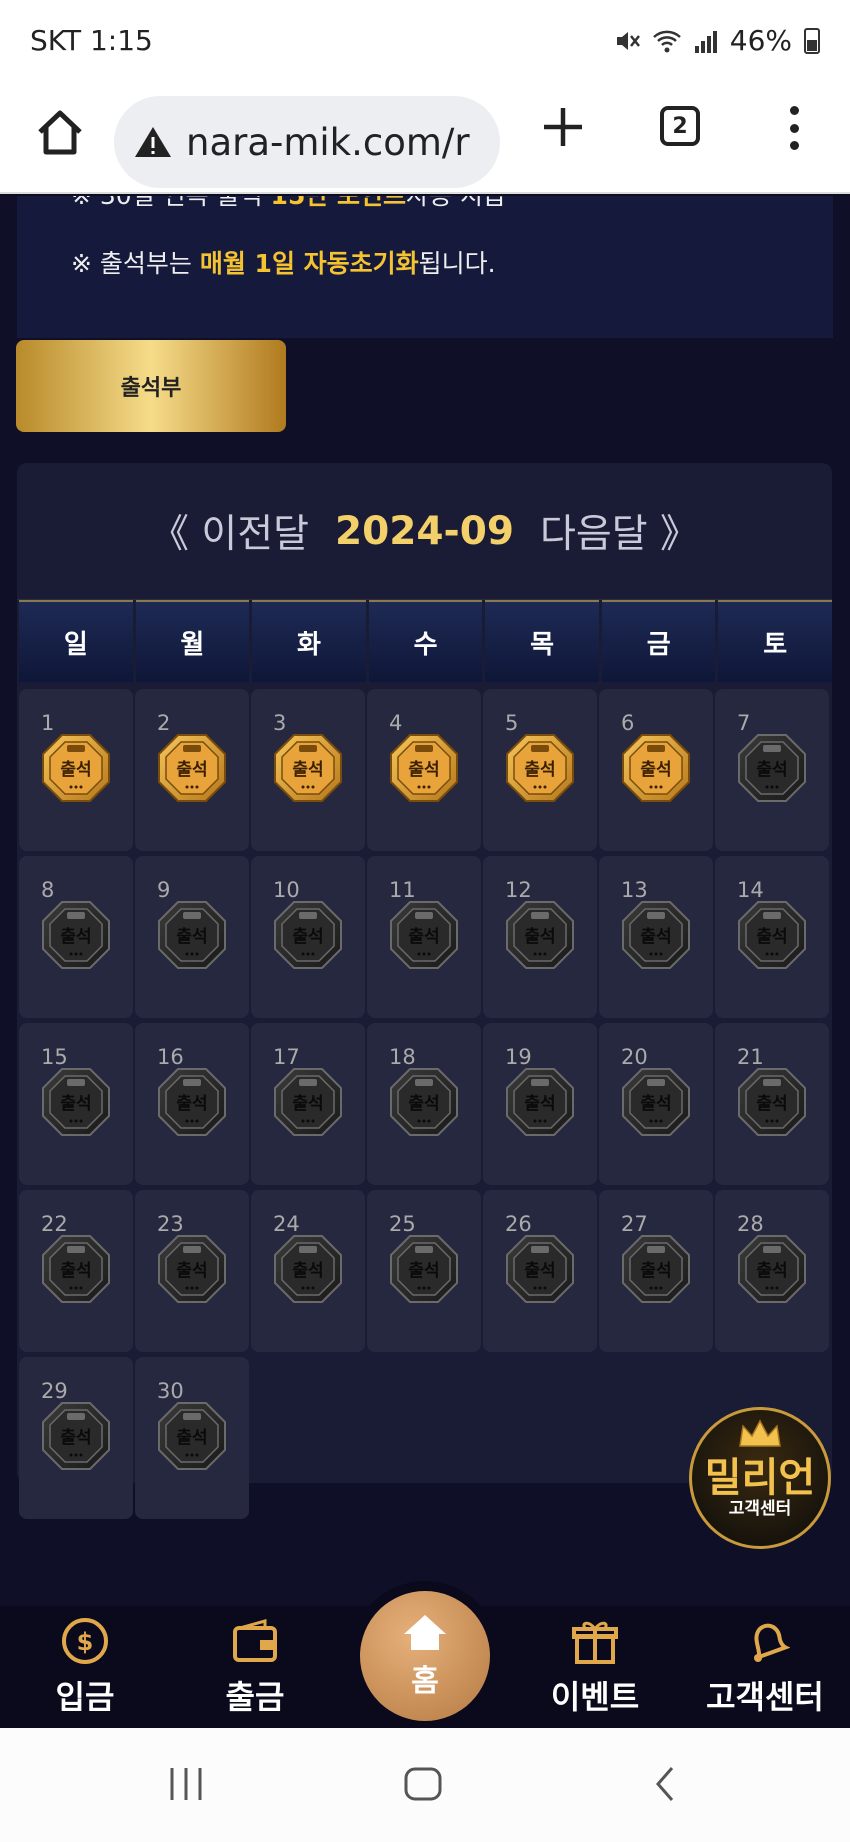 Image resolution: width=850 pixels, height=1842 pixels. Describe the element at coordinates (634, 890) in the screenshot. I see `day-number: 13` at that location.